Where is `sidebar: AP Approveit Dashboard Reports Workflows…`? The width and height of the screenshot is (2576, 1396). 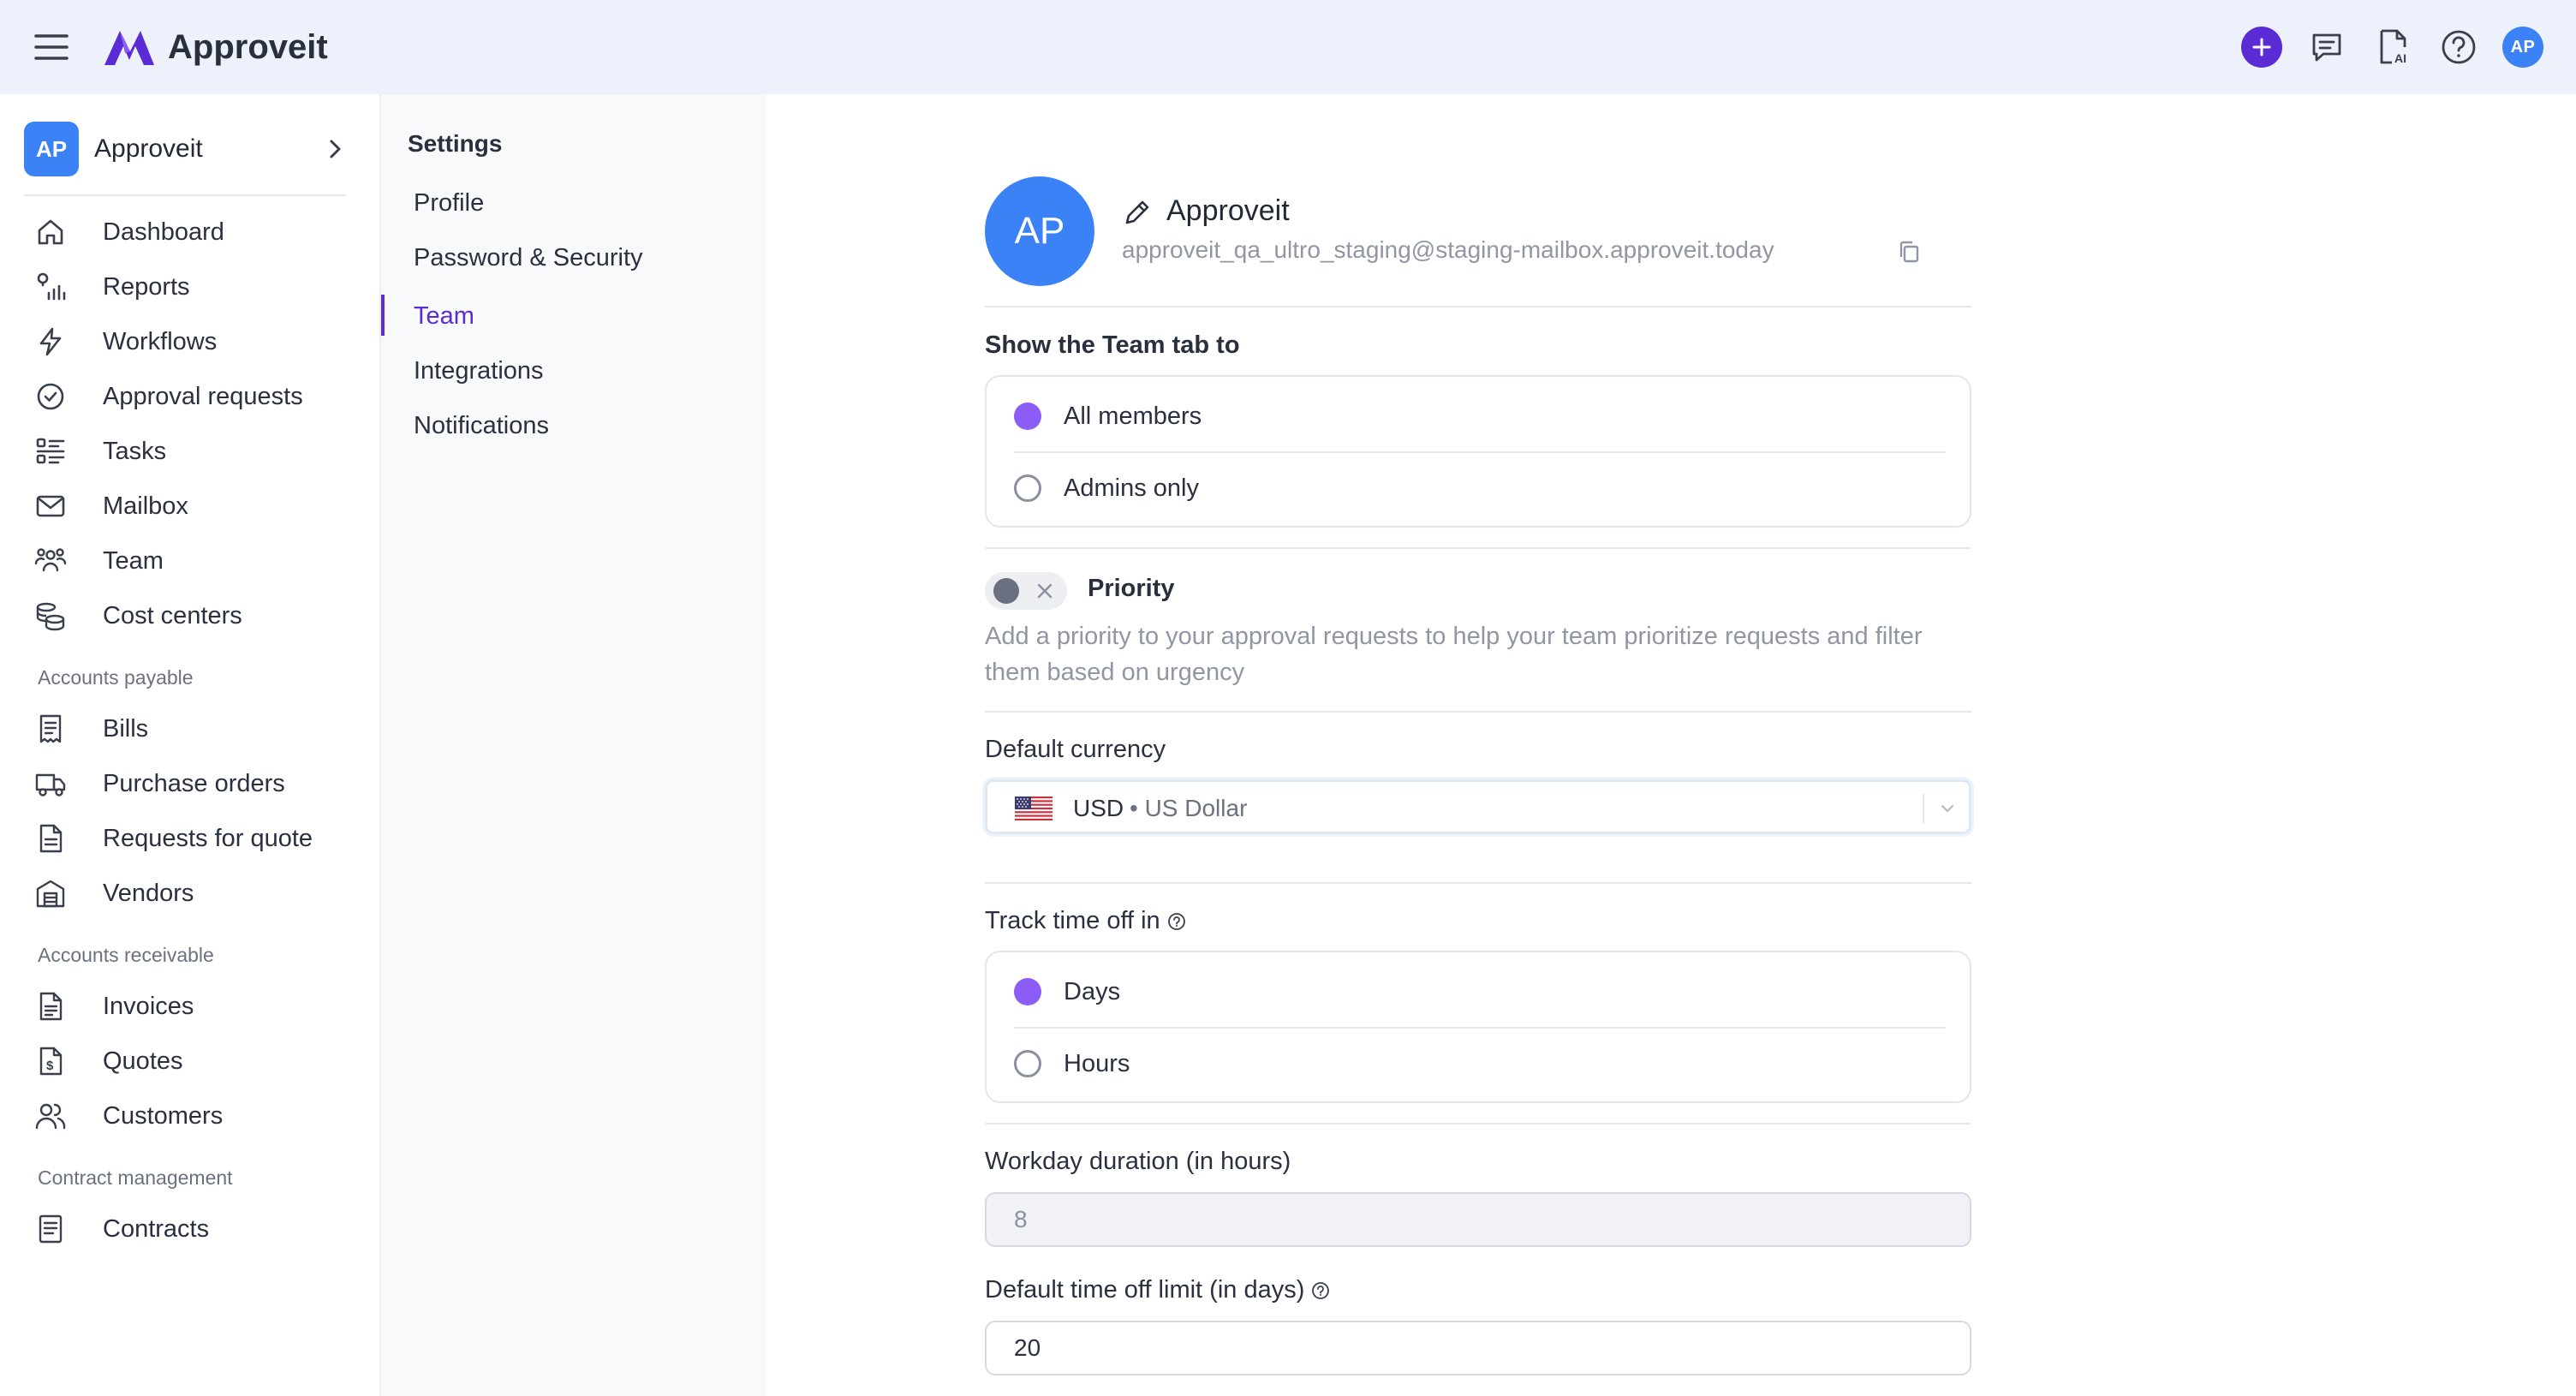 sidebar: AP Approveit Dashboard Reports Workflows… is located at coordinates (191, 745).